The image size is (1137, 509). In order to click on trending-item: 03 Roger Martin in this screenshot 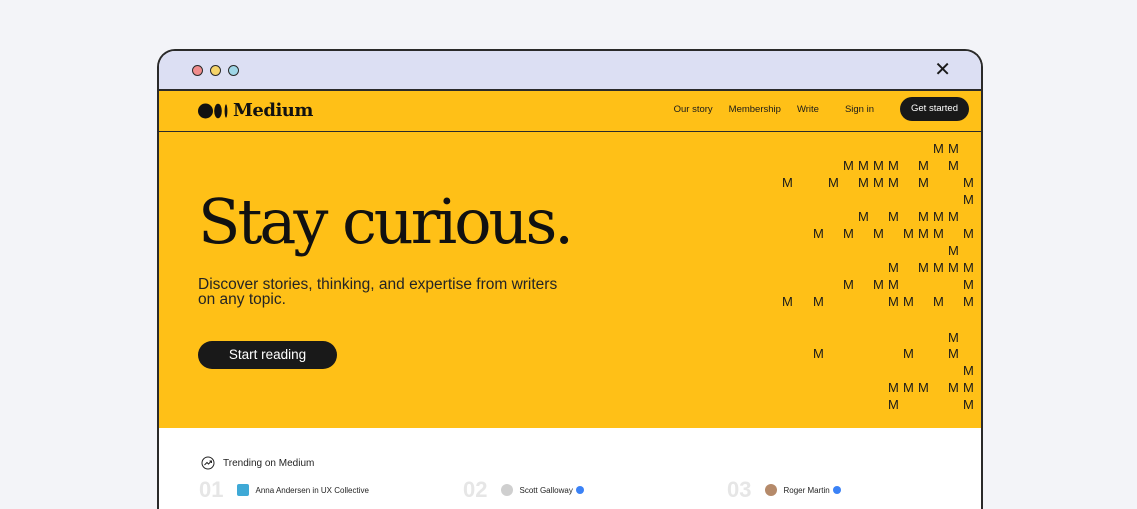, I will do `click(784, 489)`.